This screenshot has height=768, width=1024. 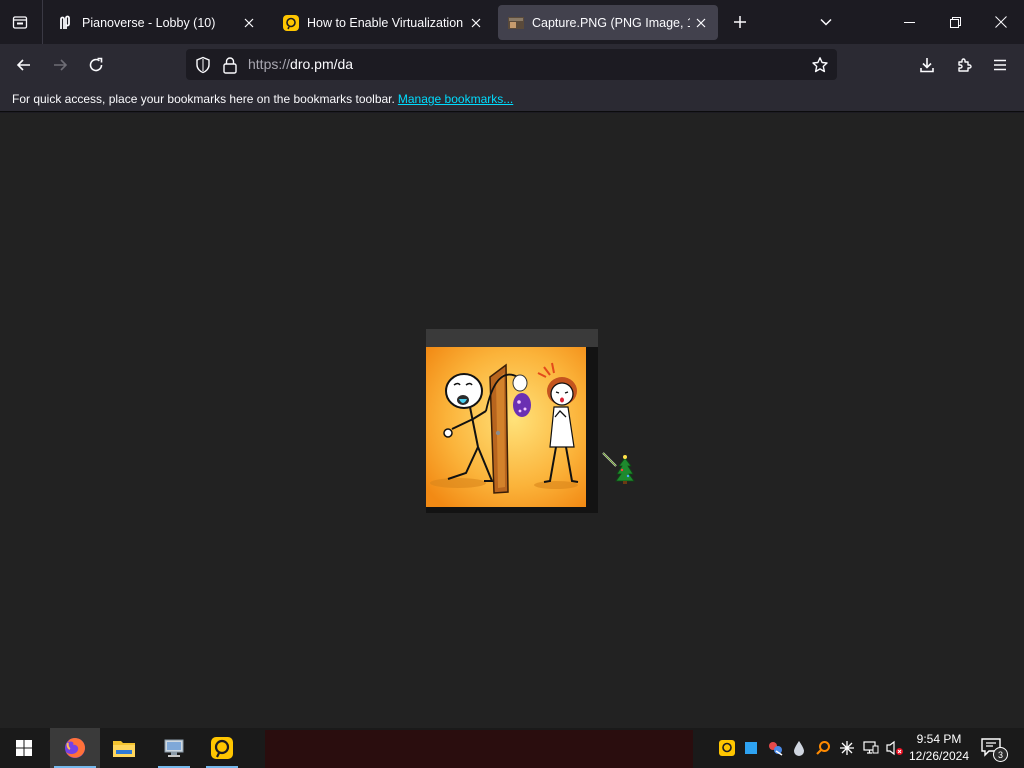 I want to click on windows-logo-icon, so click(x=24, y=748).